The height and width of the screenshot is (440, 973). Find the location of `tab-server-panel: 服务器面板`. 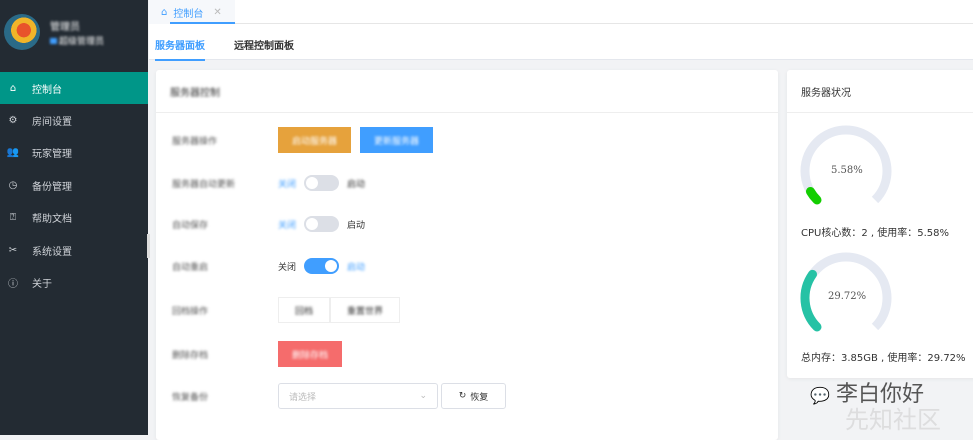

tab-server-panel: 服务器面板 is located at coordinates (180, 49).